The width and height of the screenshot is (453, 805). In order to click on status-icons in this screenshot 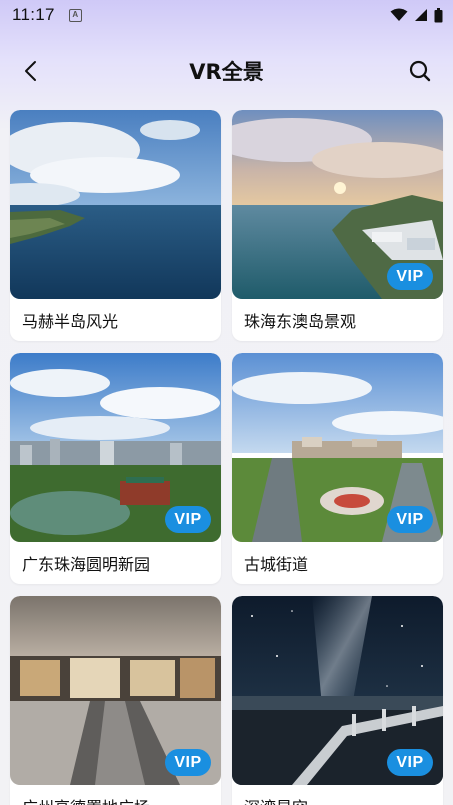, I will do `click(416, 15)`.